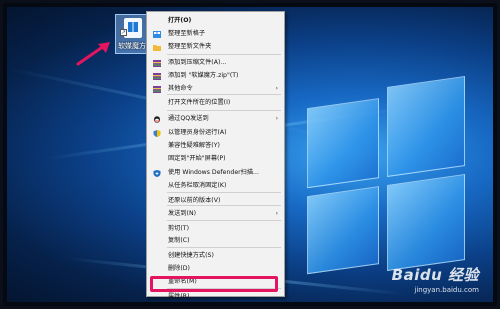 The image size is (500, 309). I want to click on menu-item-20: 属性(R), so click(215, 297).